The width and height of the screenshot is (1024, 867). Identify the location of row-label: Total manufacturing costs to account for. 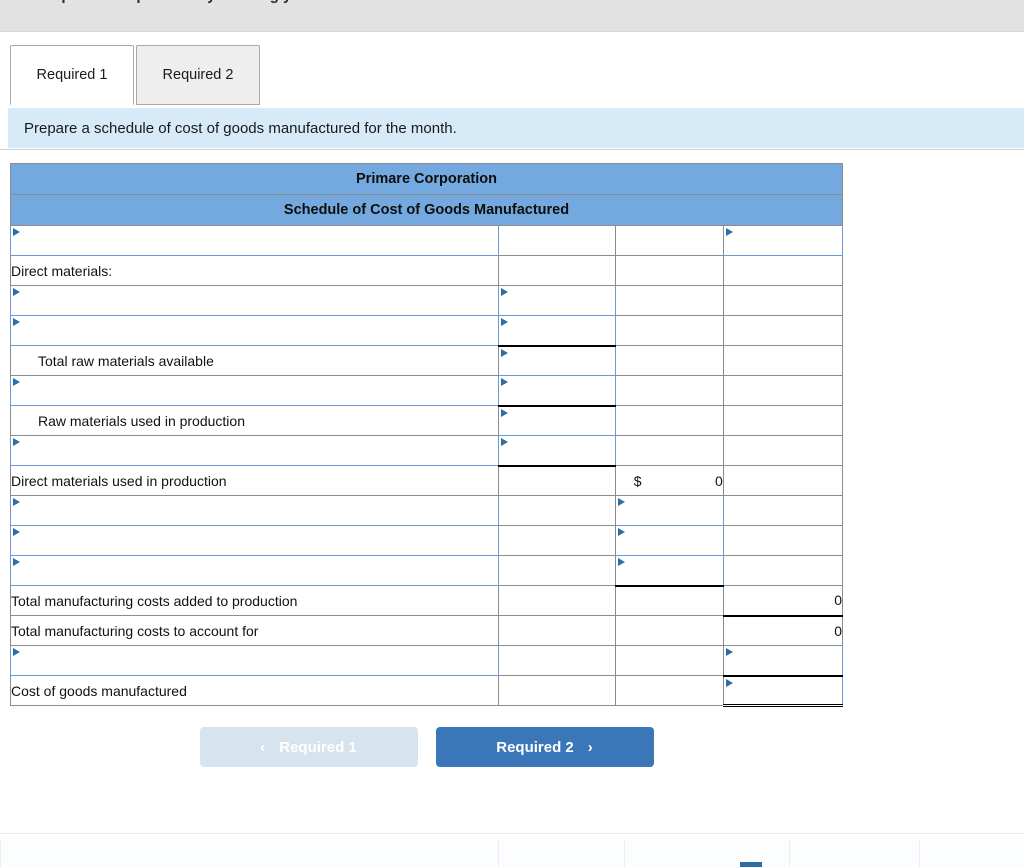
(254, 630).